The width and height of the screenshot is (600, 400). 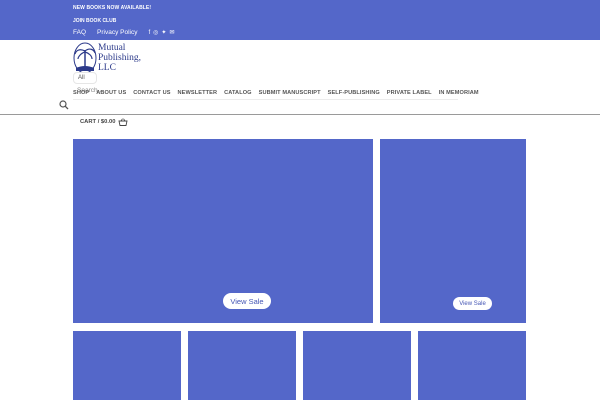 What do you see at coordinates (198, 93) in the screenshot?
I see `nav-item-newsletter: NEWSLETTER` at bounding box center [198, 93].